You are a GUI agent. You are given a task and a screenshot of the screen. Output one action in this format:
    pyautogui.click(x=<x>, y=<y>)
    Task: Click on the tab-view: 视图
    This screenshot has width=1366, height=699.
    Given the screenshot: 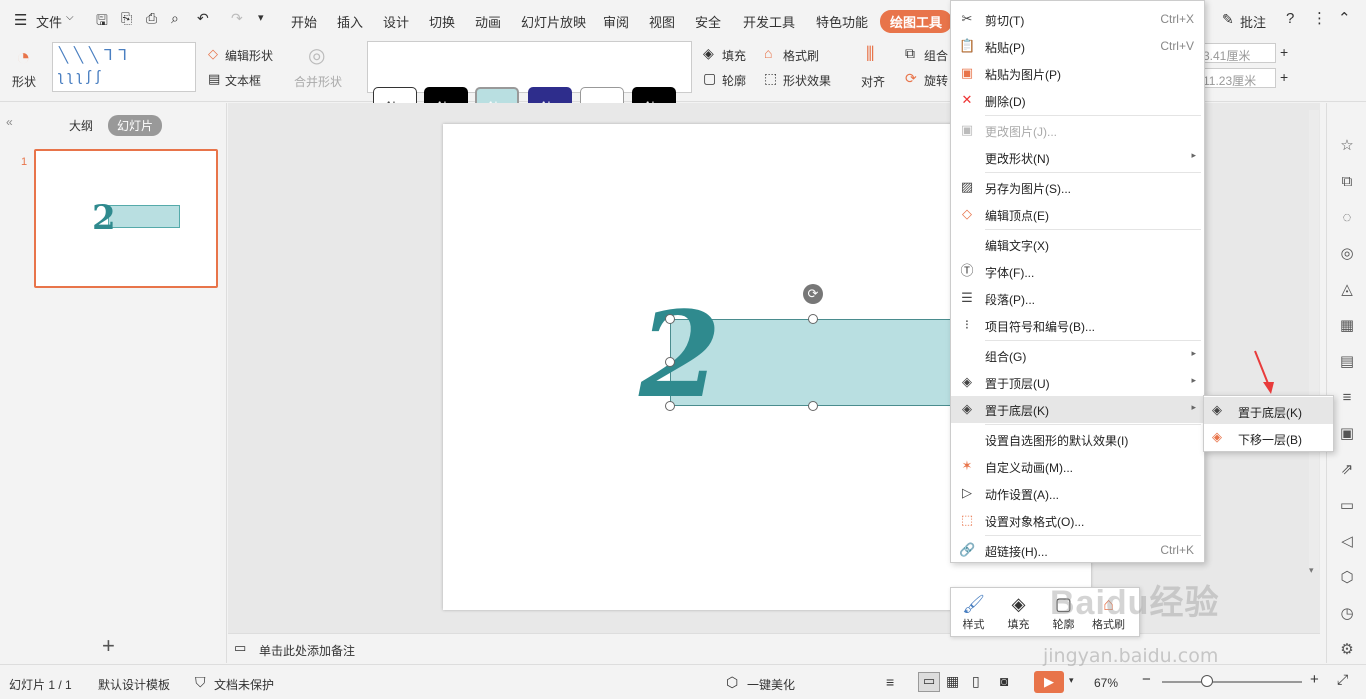 What is the action you would take?
    pyautogui.click(x=662, y=21)
    